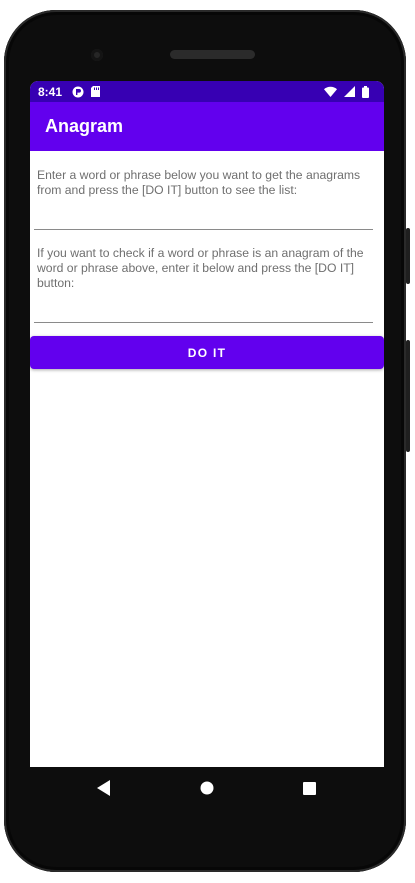 This screenshot has height=883, width=415. Describe the element at coordinates (207, 126) in the screenshot. I see `app-bar: Anagram` at that location.